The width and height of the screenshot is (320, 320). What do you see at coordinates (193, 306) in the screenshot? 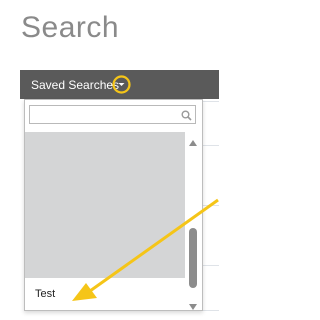
I see `scroll-down-icon` at bounding box center [193, 306].